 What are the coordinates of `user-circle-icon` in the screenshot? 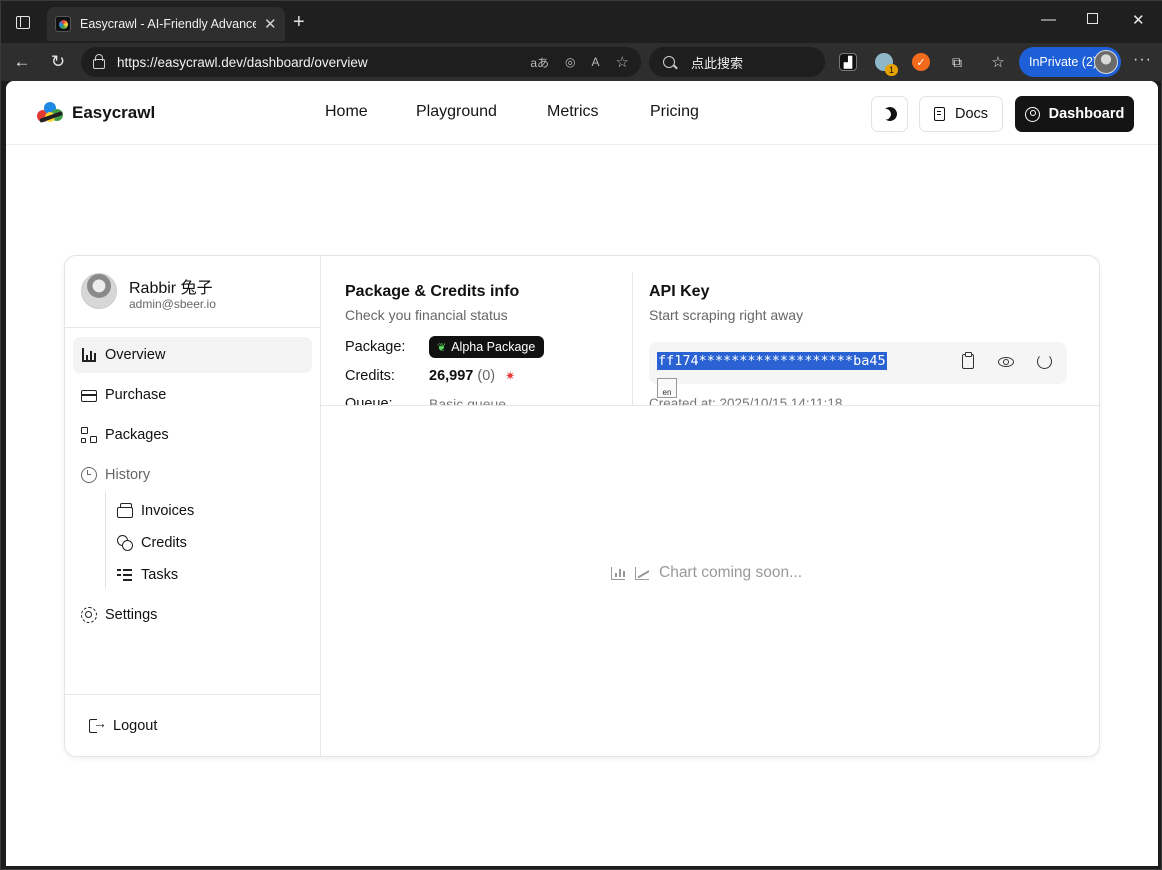 It's located at (1032, 114).